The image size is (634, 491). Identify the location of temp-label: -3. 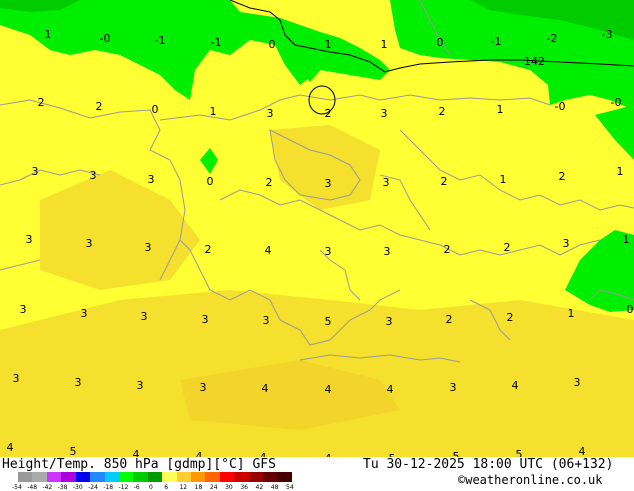
(607, 34).